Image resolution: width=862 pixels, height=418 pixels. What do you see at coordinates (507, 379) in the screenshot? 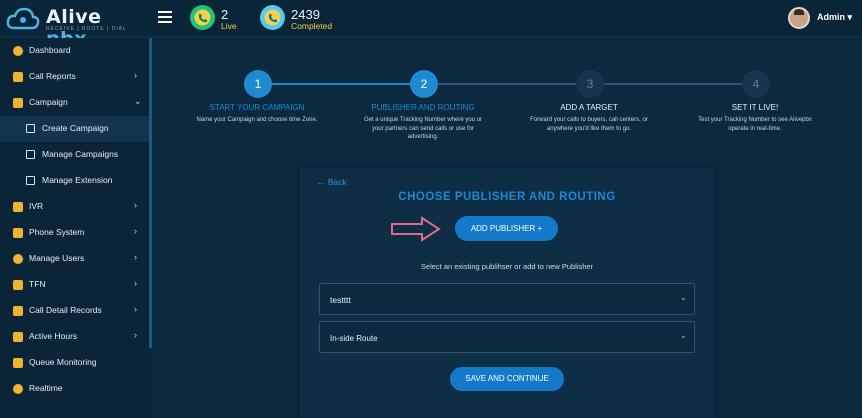
I see `save-and-continue-button: SAVE AND CONTINUE` at bounding box center [507, 379].